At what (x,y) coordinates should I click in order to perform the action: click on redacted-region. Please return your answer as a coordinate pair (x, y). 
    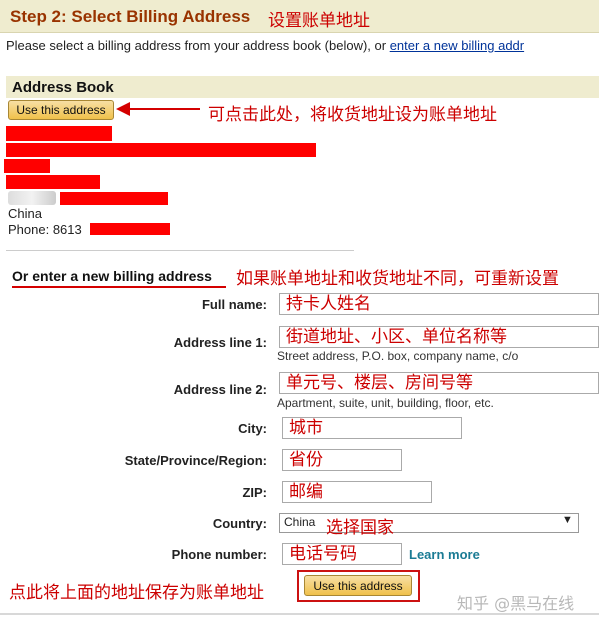
    Looking at the image, I should click on (114, 198).